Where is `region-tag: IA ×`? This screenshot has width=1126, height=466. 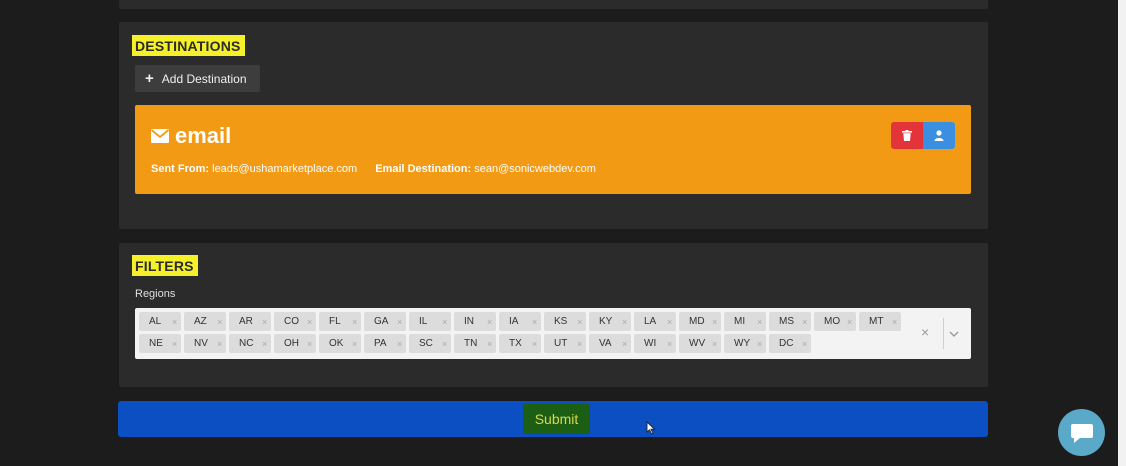 region-tag: IA × is located at coordinates (520, 321).